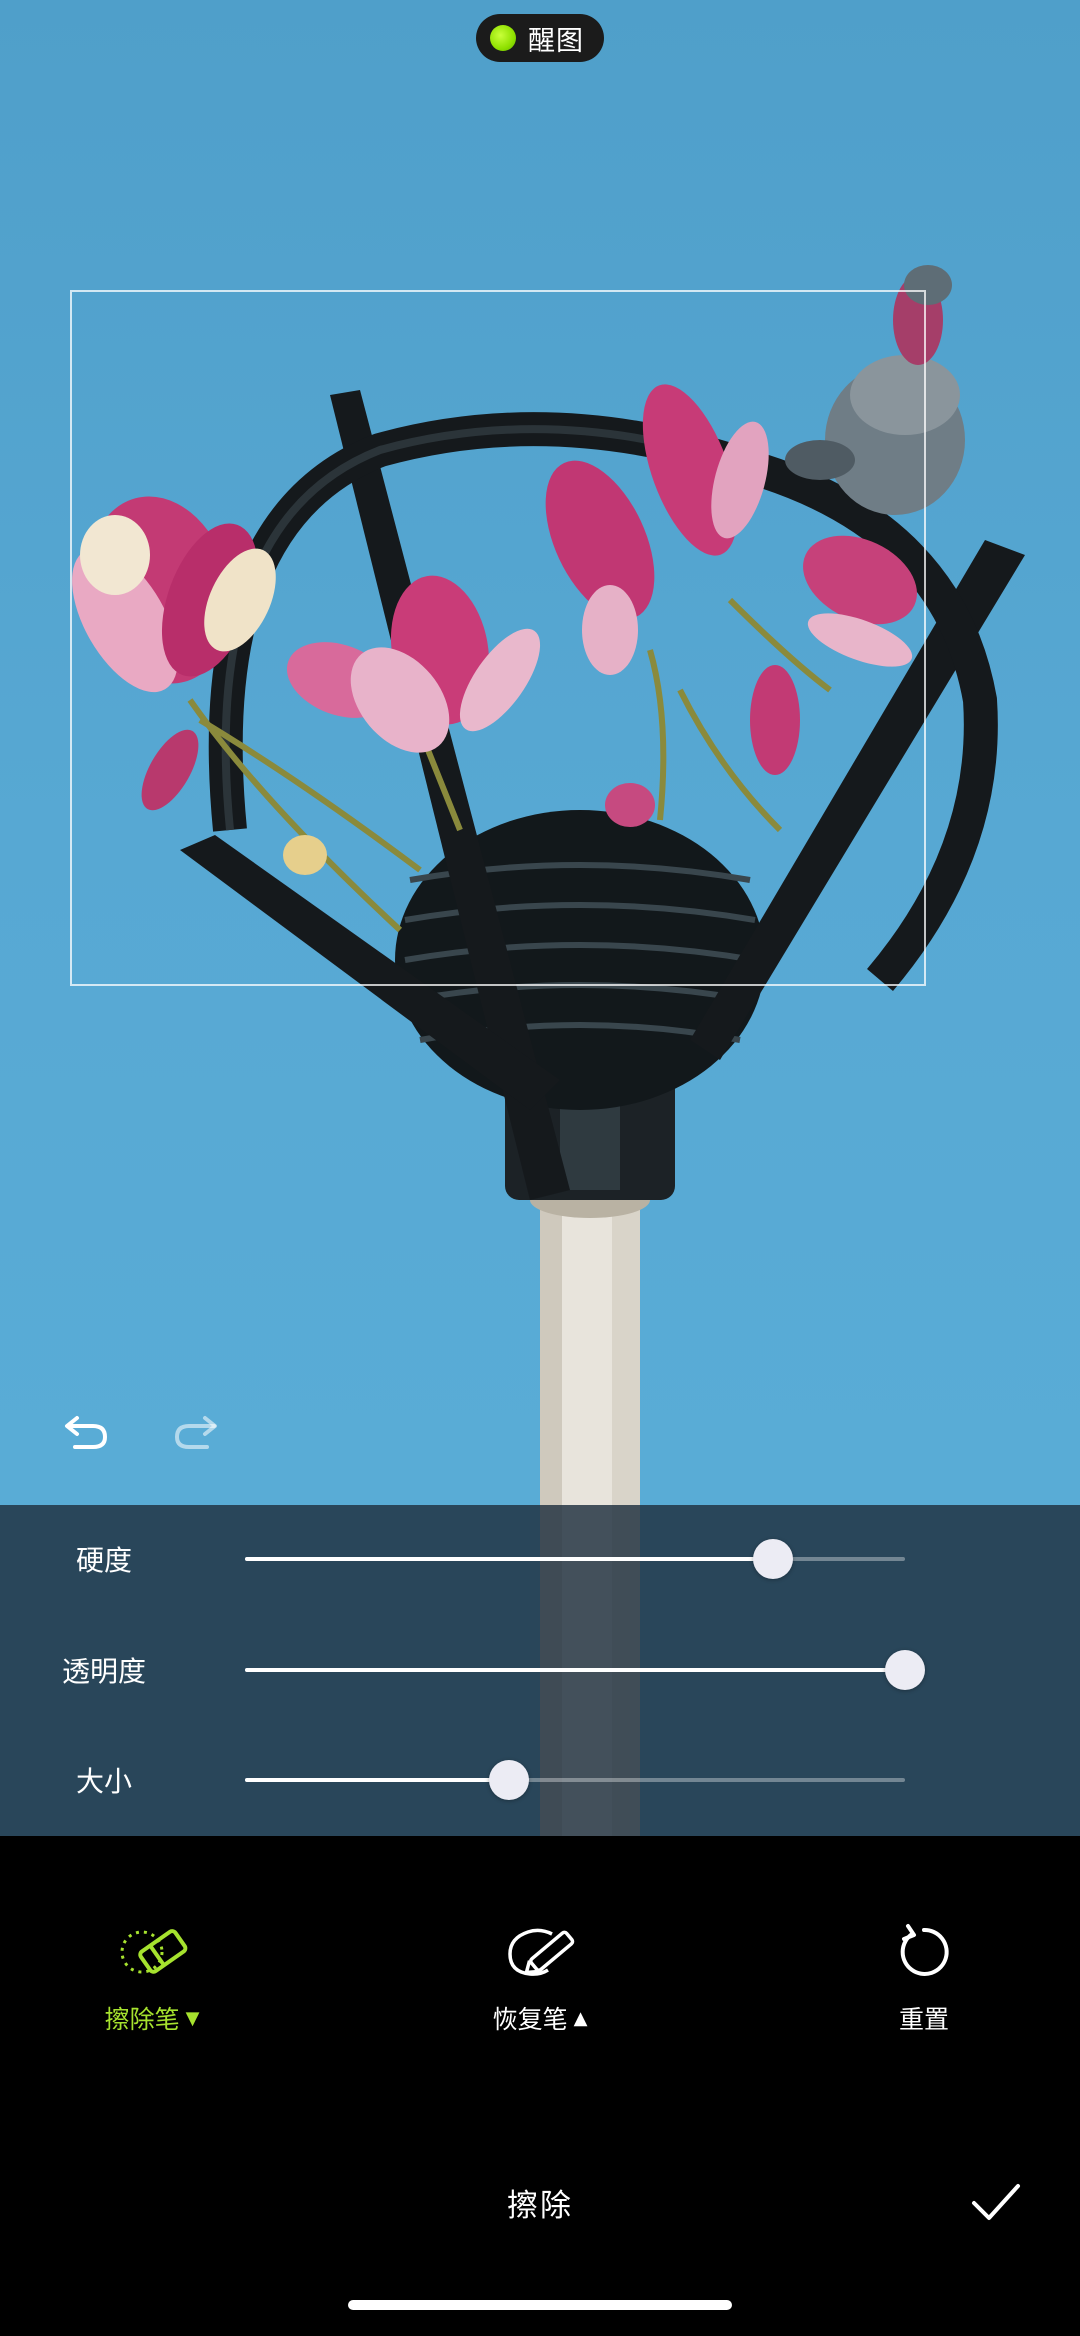  I want to click on reset-tool: 重置, so click(924, 1978).